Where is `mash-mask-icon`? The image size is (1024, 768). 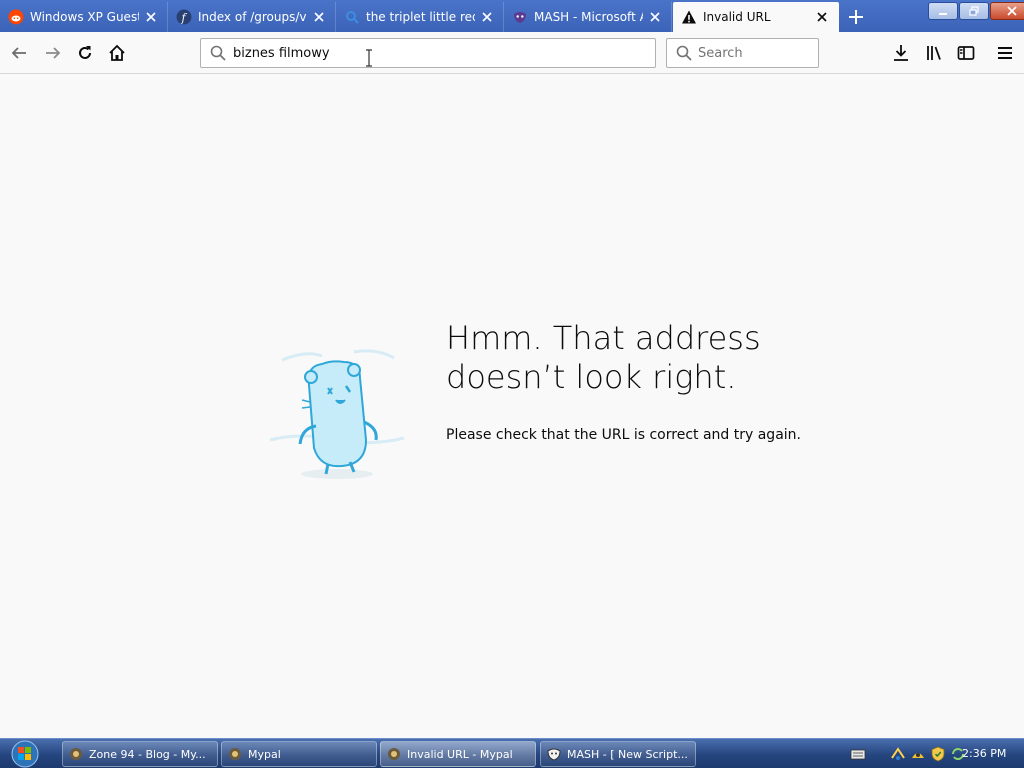 mash-mask-icon is located at coordinates (520, 17).